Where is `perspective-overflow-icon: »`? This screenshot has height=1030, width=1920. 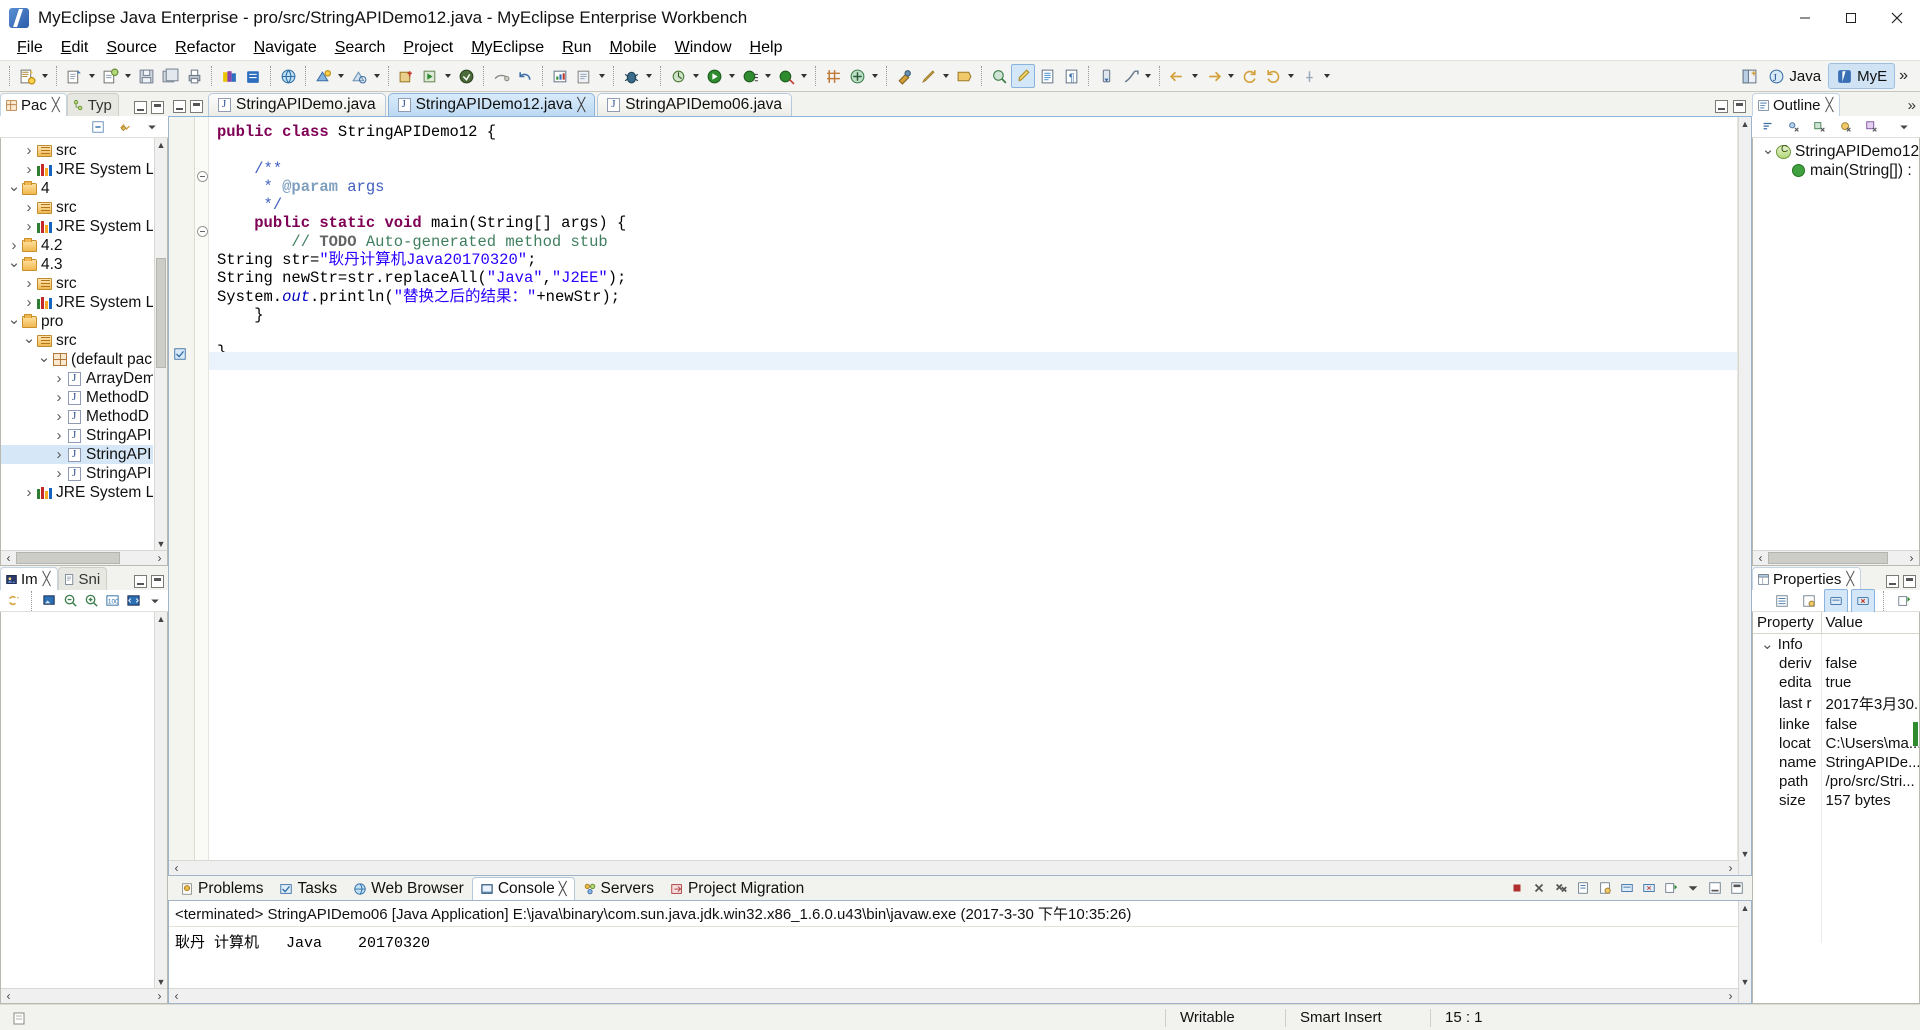
perspective-overflow-icon: » is located at coordinates (1903, 76).